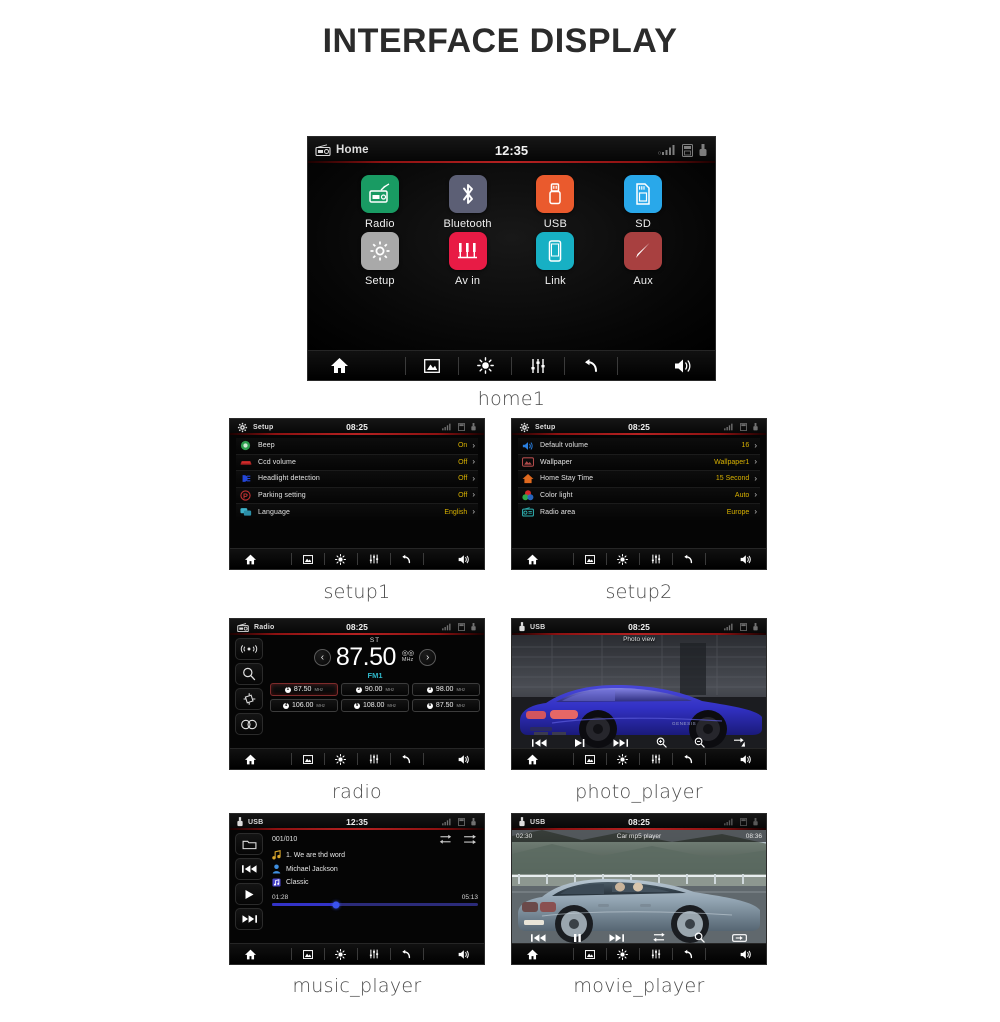  What do you see at coordinates (470, 839) in the screenshot?
I see `shuffle-icon` at bounding box center [470, 839].